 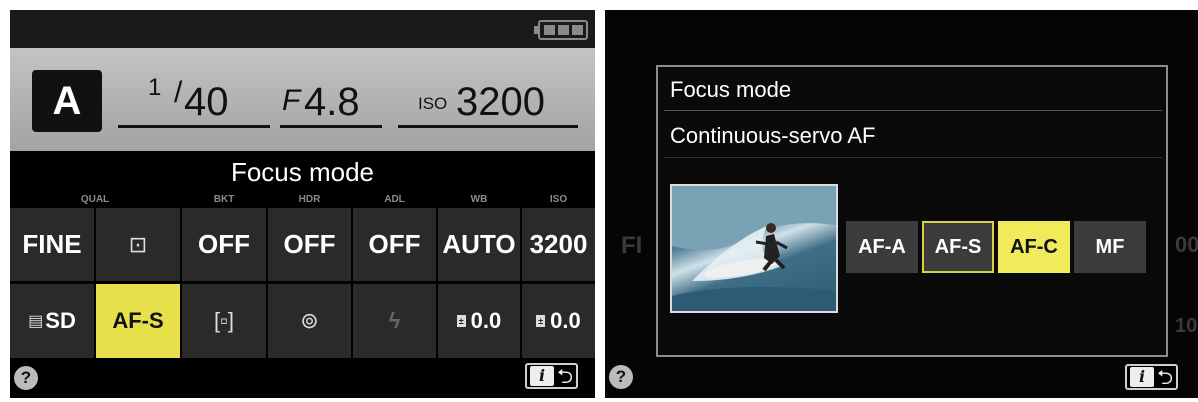 What do you see at coordinates (394, 244) in the screenshot?
I see `adl-cell: OFF` at bounding box center [394, 244].